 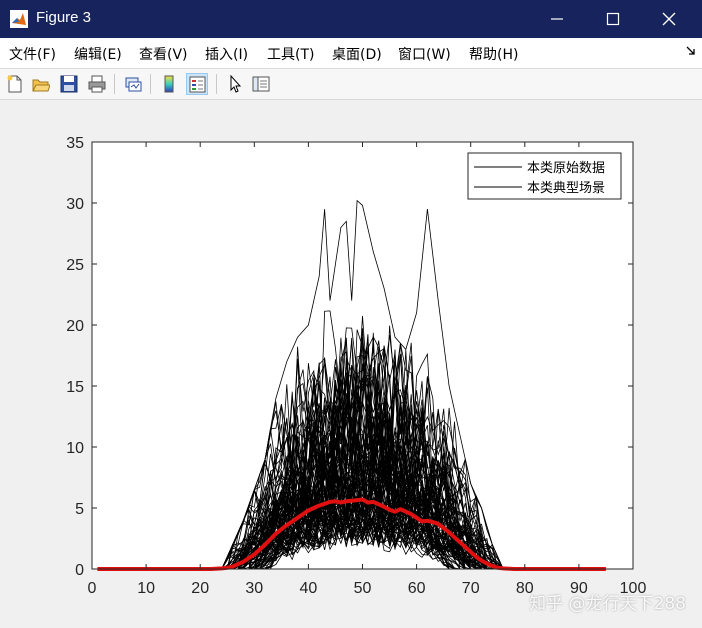 I want to click on colorbar-button, so click(x=169, y=84).